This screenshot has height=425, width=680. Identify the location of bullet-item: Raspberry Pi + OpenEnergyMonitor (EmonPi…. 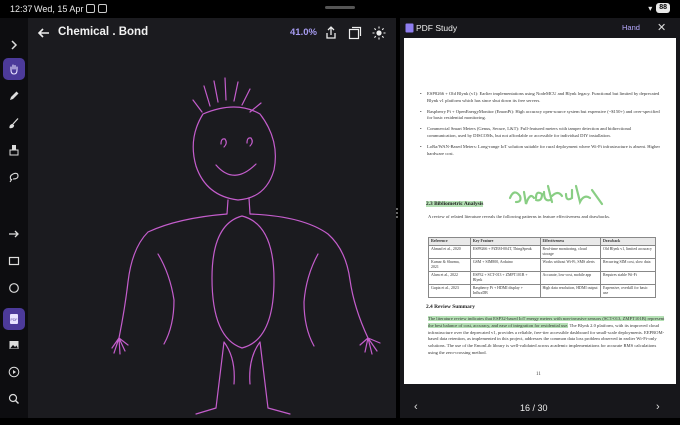
(540, 116).